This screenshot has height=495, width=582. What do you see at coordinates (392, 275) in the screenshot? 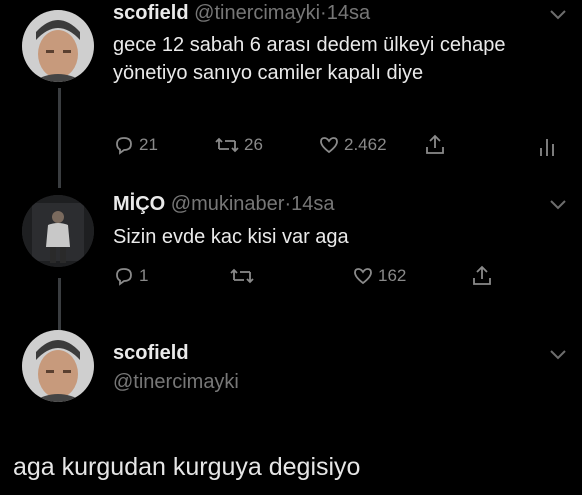
I see `like-count: 162` at bounding box center [392, 275].